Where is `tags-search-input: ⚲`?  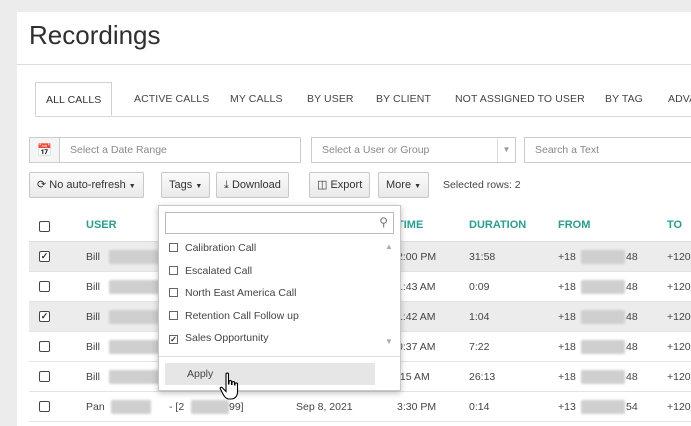 tags-search-input: ⚲ is located at coordinates (279, 223).